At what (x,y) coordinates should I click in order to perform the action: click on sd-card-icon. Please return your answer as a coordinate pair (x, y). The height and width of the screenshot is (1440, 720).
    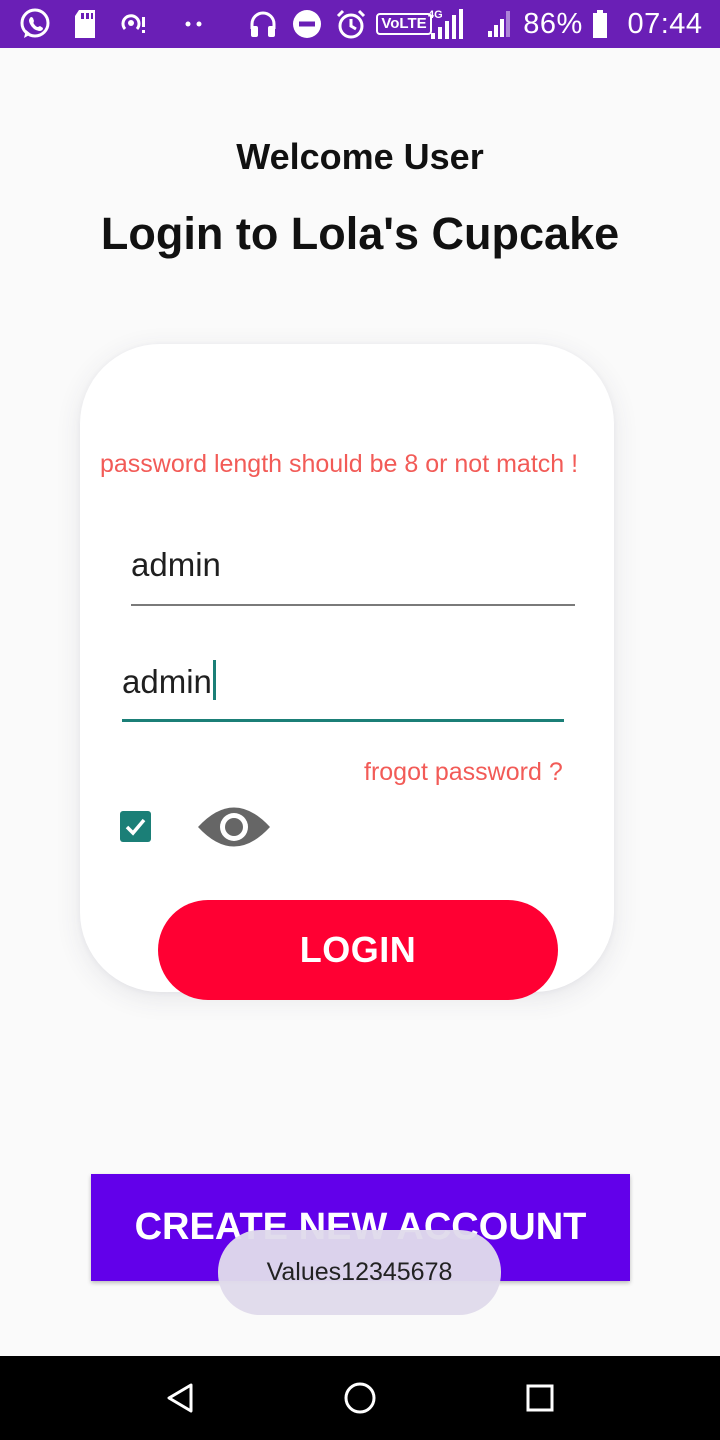
    Looking at the image, I should click on (85, 24).